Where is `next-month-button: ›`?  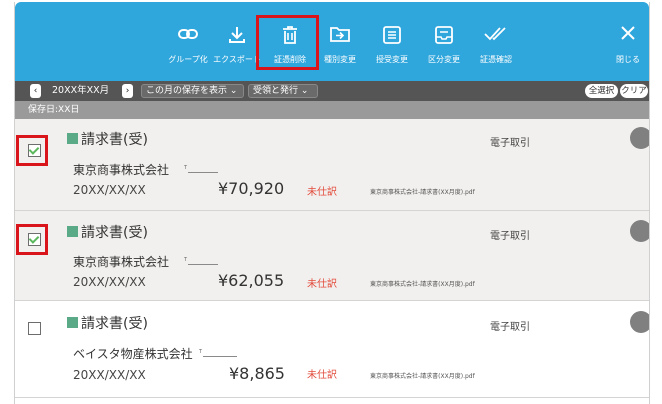 next-month-button: › is located at coordinates (127, 91).